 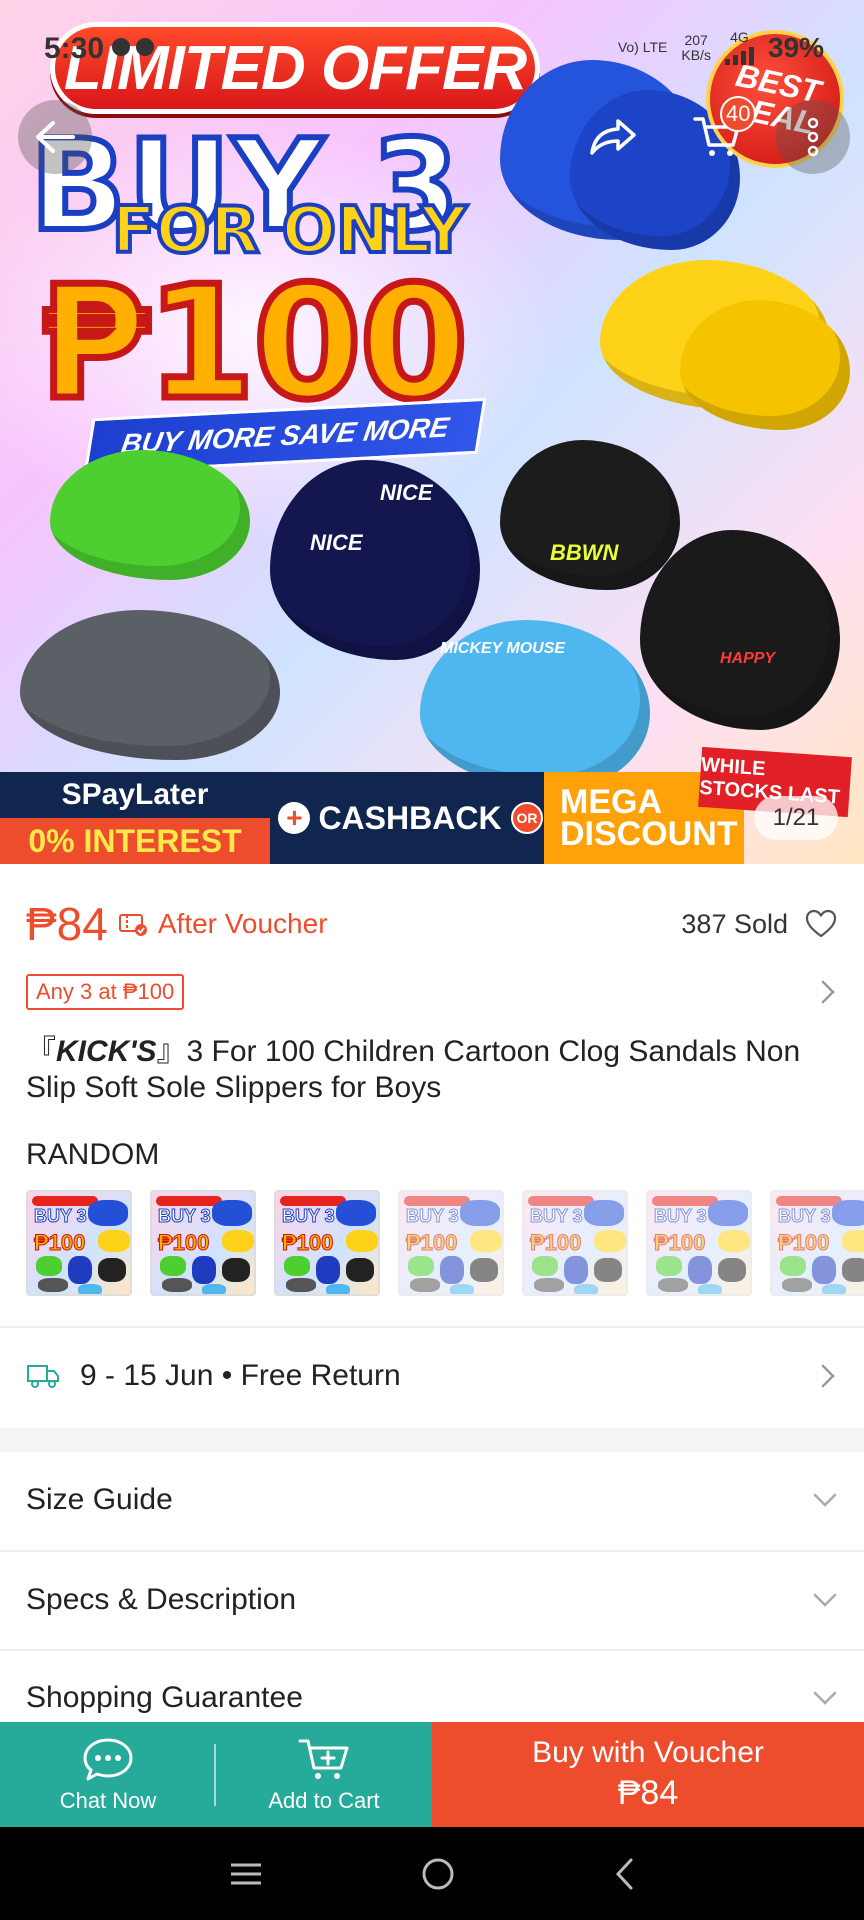 I want to click on notification-dot-icon, so click(x=121, y=47).